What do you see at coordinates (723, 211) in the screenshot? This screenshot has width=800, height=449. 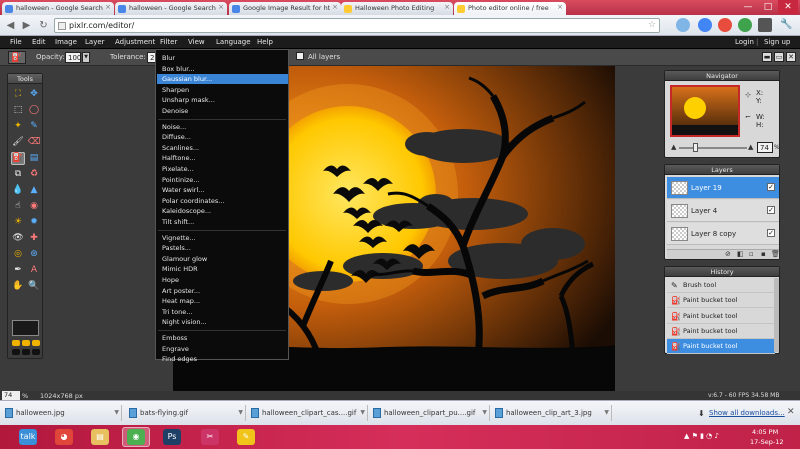 I see `layer-row: Layer 4 ✓` at bounding box center [723, 211].